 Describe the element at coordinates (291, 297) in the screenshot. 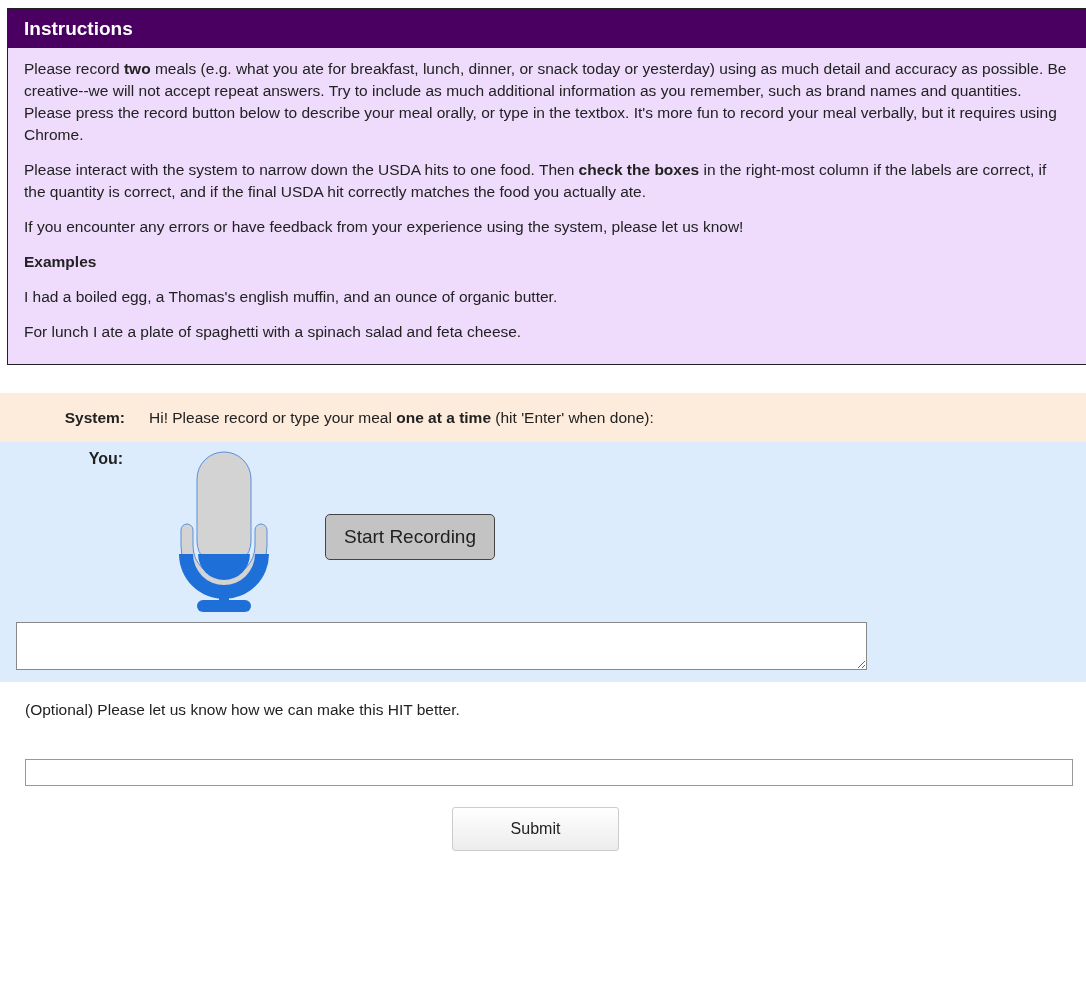

I see `example-text: I had a boiled egg, a Thomas's english muffin, and an ounce of organic butter.` at that location.